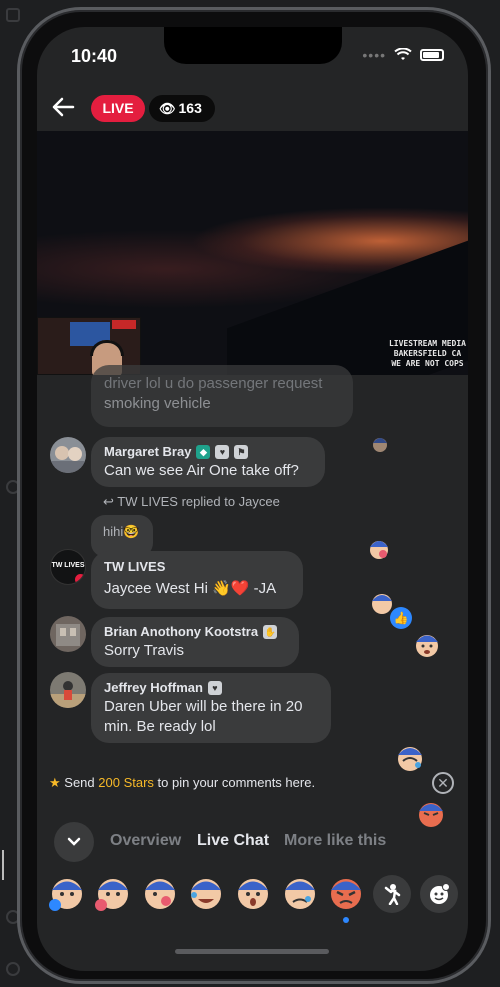 The width and height of the screenshot is (500, 987). What do you see at coordinates (135, 566) in the screenshot?
I see `chat-author: TW LIVES` at bounding box center [135, 566].